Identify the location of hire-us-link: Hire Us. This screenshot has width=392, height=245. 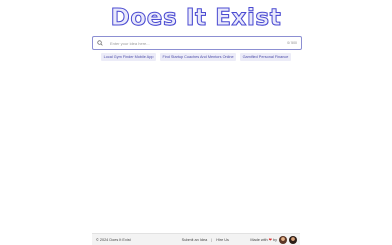
(222, 240).